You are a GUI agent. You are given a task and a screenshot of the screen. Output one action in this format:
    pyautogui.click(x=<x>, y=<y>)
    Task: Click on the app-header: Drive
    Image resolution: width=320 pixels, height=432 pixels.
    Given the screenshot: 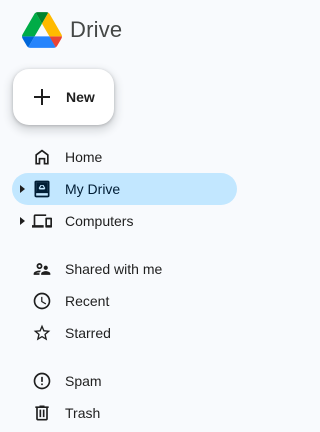 What is the action you would take?
    pyautogui.click(x=72, y=30)
    